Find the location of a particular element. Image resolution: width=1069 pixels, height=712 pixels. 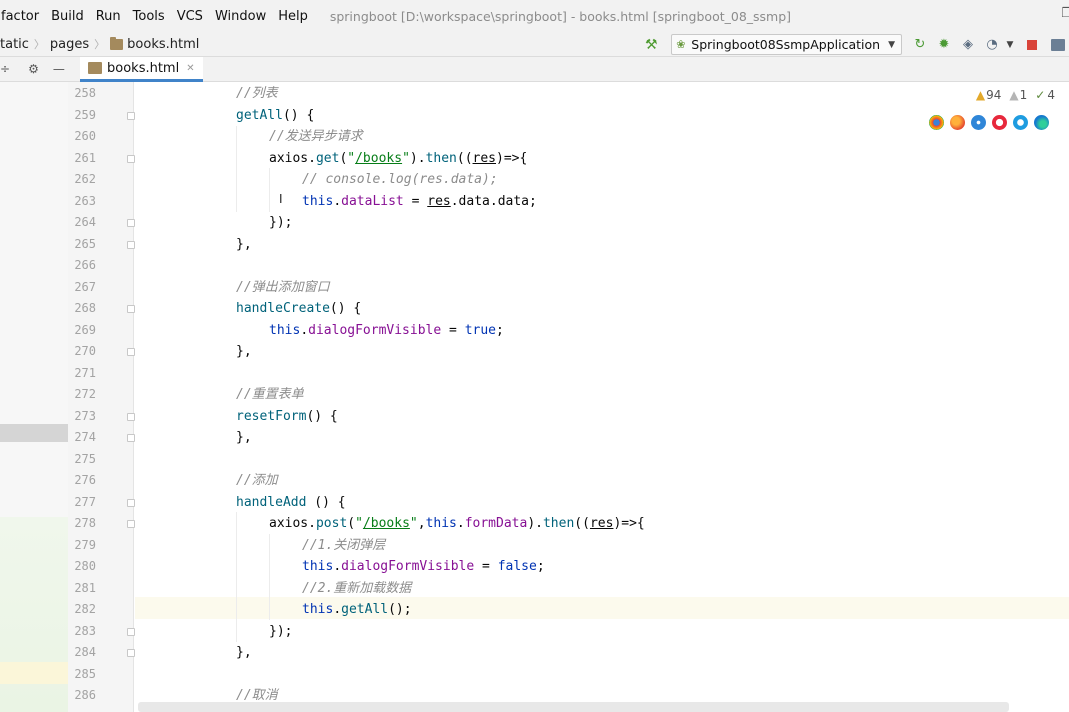

horizontal-scrollbar is located at coordinates (573, 707).